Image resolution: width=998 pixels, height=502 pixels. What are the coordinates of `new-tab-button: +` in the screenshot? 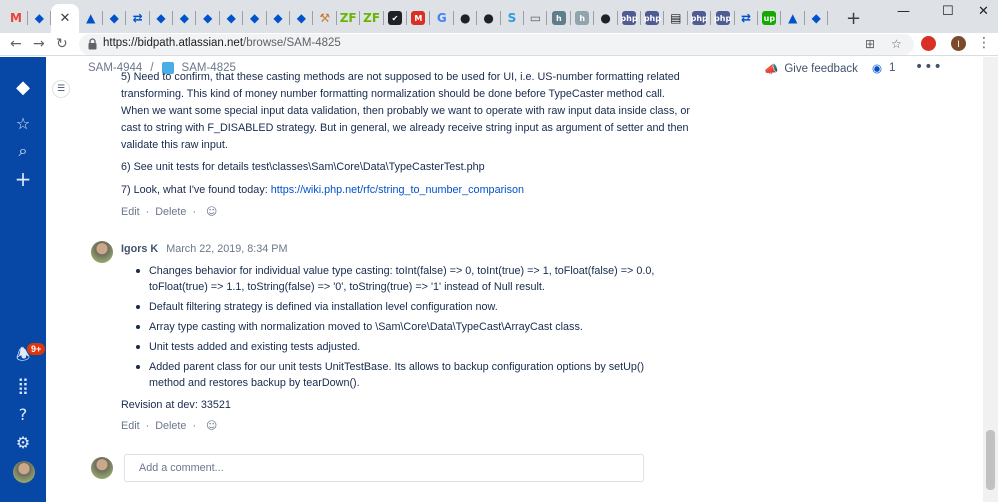 It's located at (853, 18).